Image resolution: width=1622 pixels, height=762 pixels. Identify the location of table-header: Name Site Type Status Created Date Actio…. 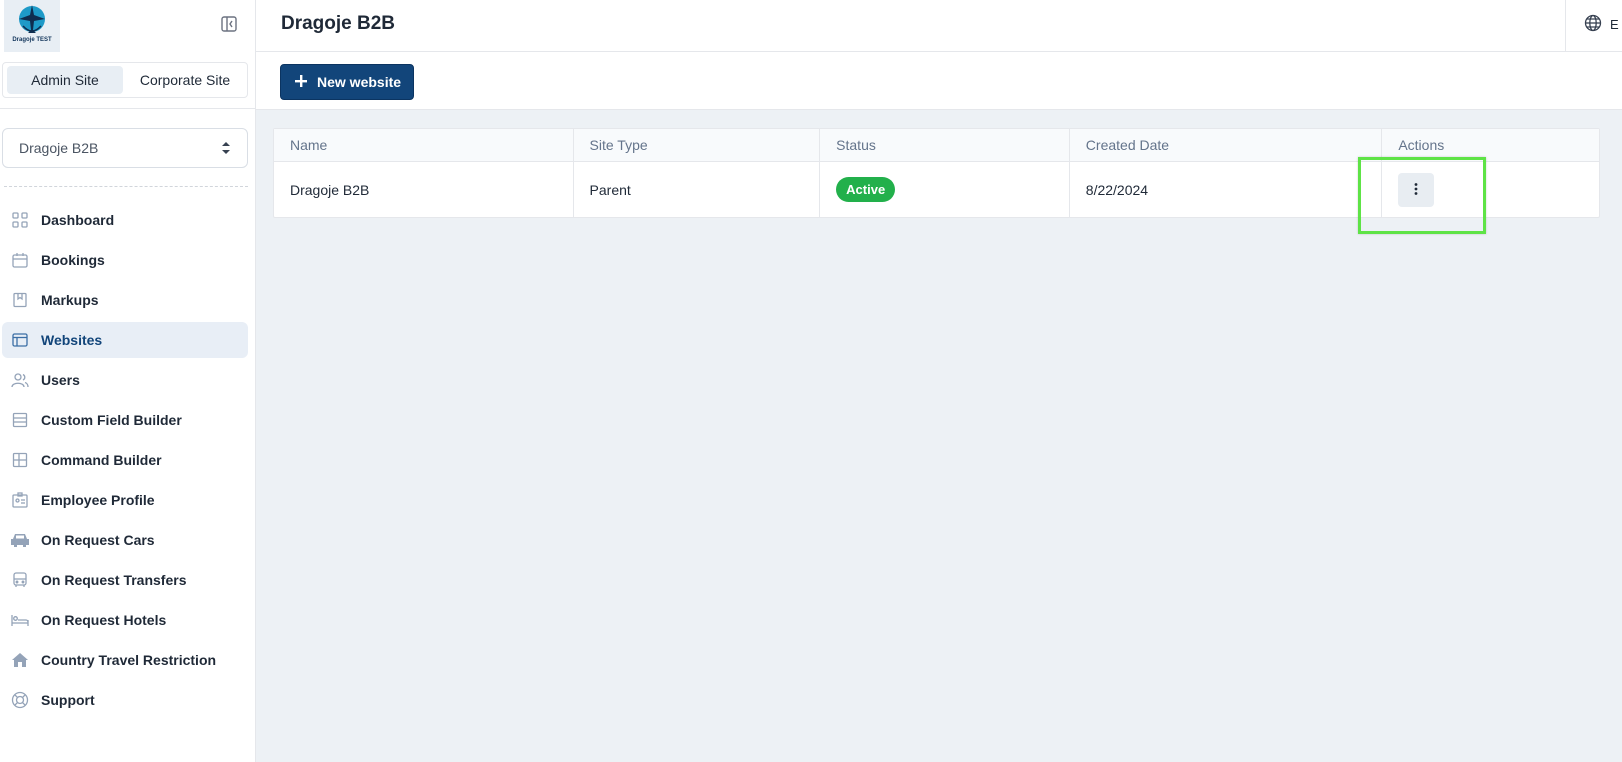
(936, 145).